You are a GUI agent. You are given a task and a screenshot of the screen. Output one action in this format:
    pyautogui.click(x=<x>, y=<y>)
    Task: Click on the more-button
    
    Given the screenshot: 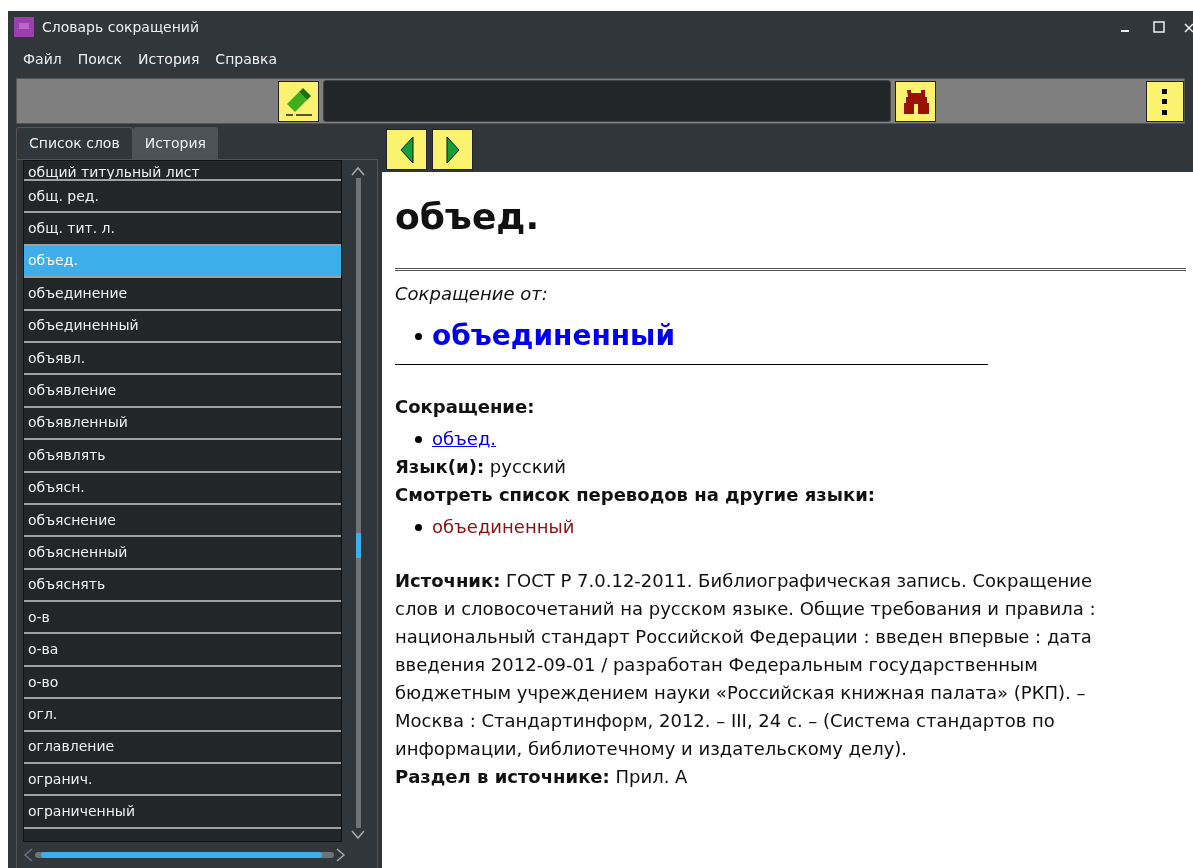 What is the action you would take?
    pyautogui.click(x=1165, y=101)
    